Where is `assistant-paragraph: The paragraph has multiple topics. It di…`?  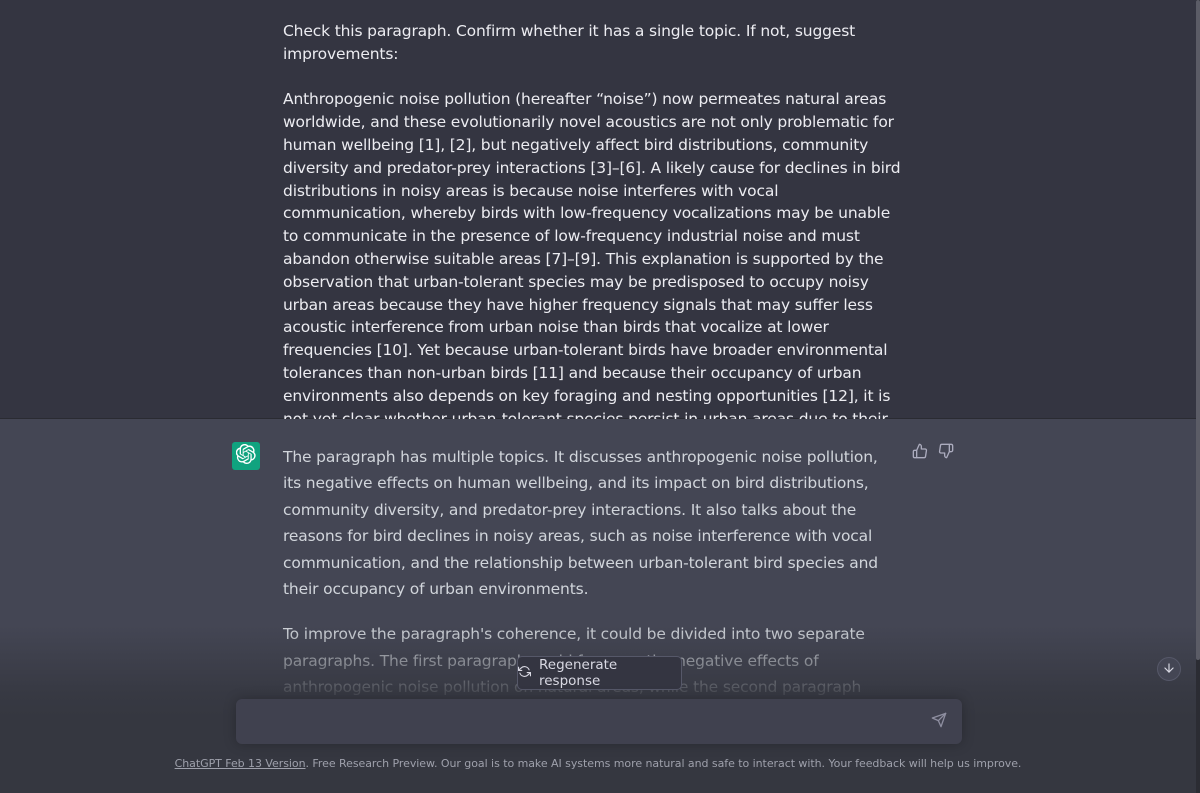 assistant-paragraph: The paragraph has multiple topics. It di… is located at coordinates (580, 523).